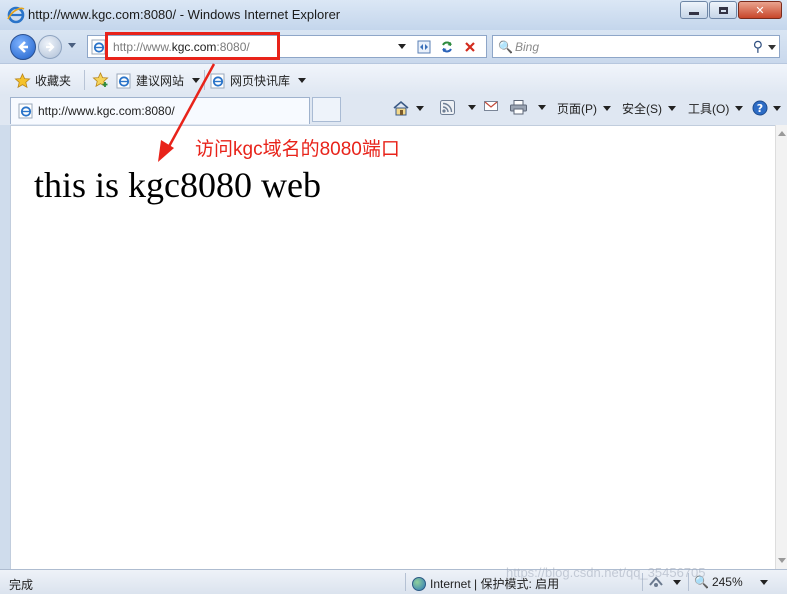  What do you see at coordinates (177, 185) in the screenshot?
I see `page-body-text: this is kgc8080 web` at bounding box center [177, 185].